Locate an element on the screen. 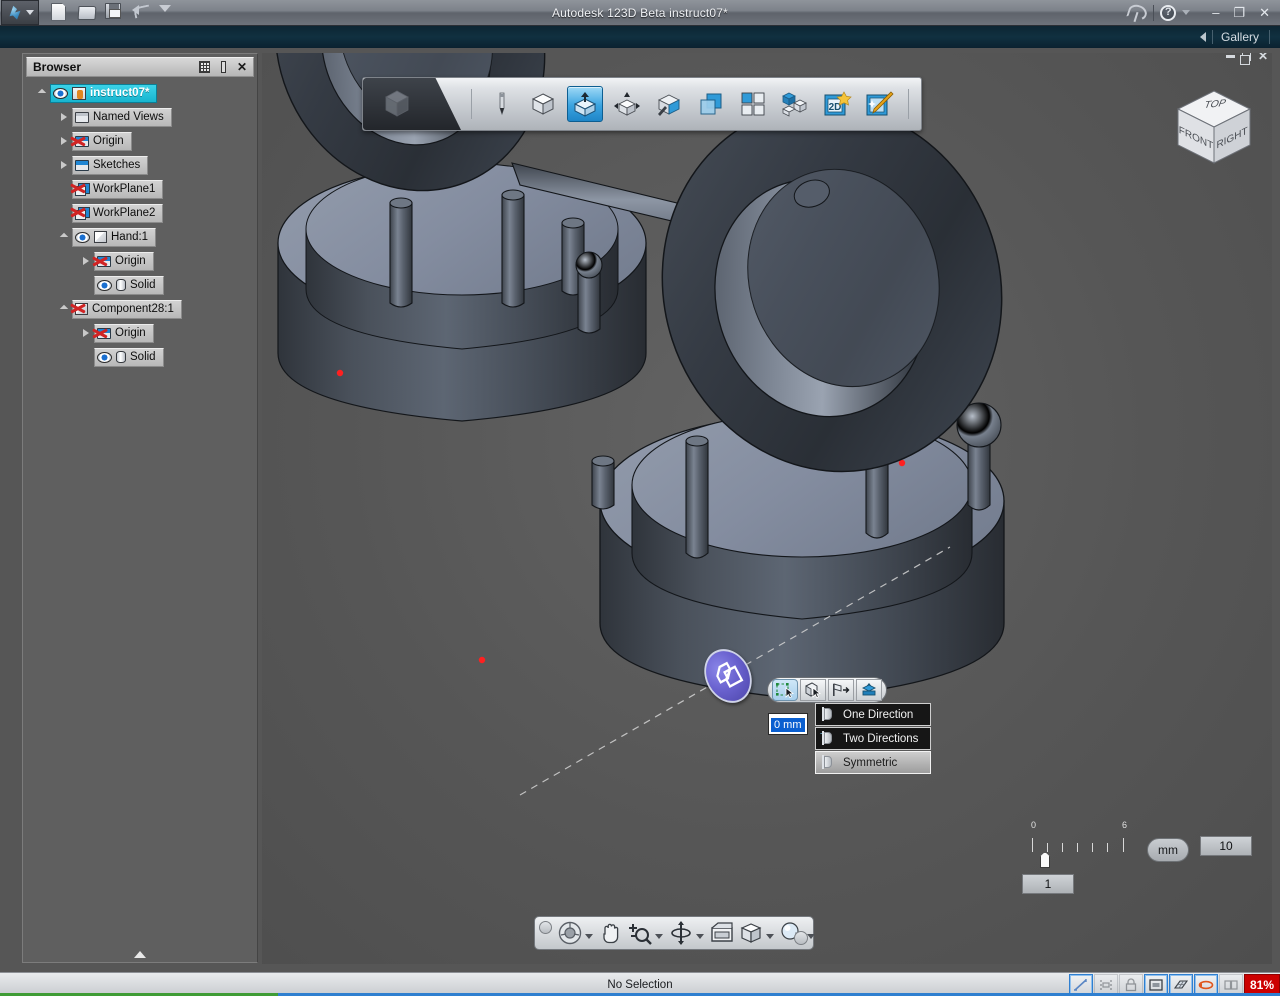  tree-item-box: WorkPlane1 is located at coordinates (118, 189).